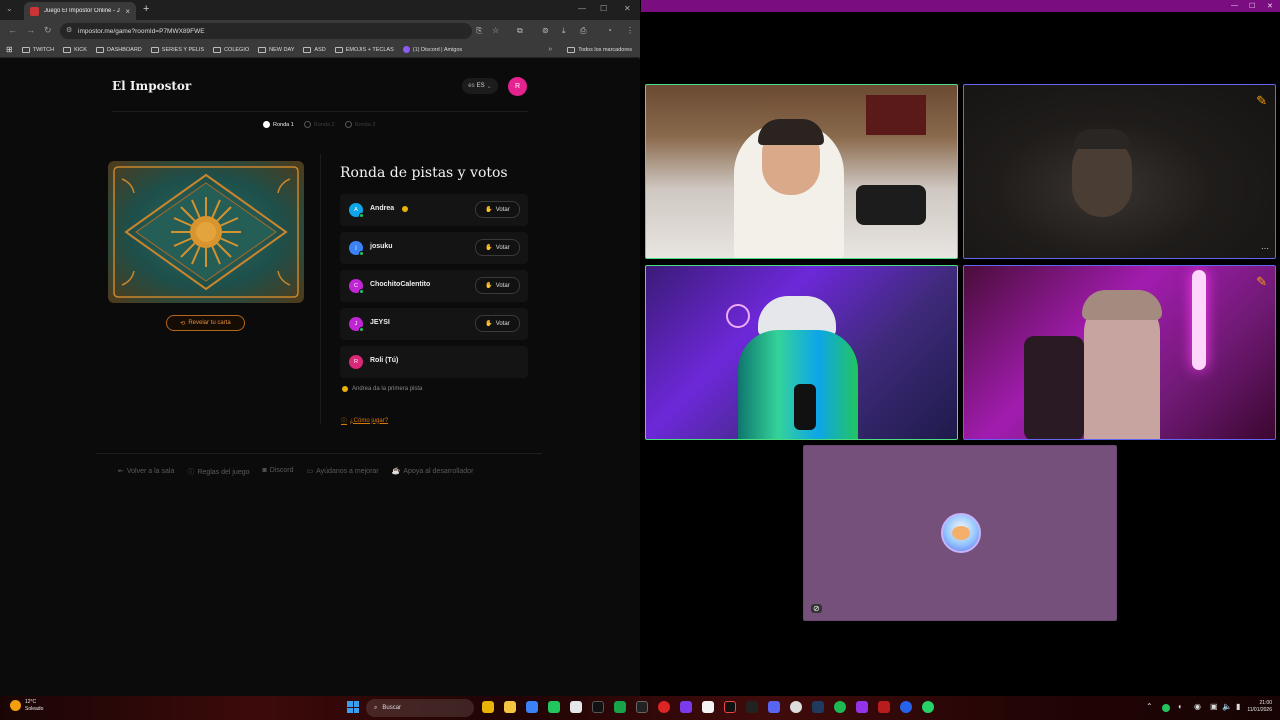 This screenshot has width=1280, height=720. I want to click on install-icon: ⎘, so click(479, 31).